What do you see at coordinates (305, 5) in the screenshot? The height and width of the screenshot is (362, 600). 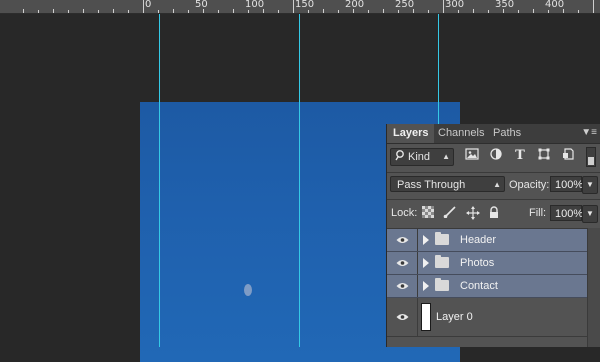 I see `ruler-label: 150` at bounding box center [305, 5].